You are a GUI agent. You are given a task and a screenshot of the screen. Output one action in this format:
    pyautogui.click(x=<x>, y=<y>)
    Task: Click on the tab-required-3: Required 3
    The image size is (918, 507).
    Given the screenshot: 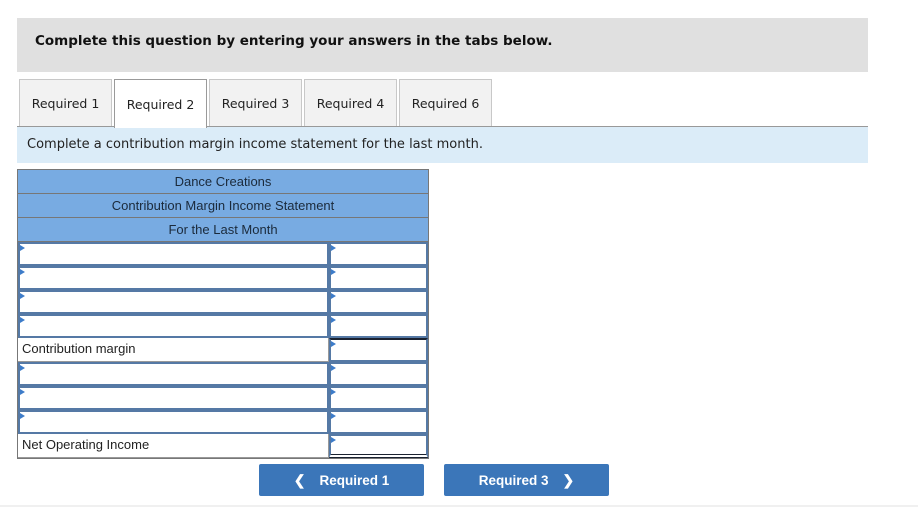 What is the action you would take?
    pyautogui.click(x=255, y=102)
    